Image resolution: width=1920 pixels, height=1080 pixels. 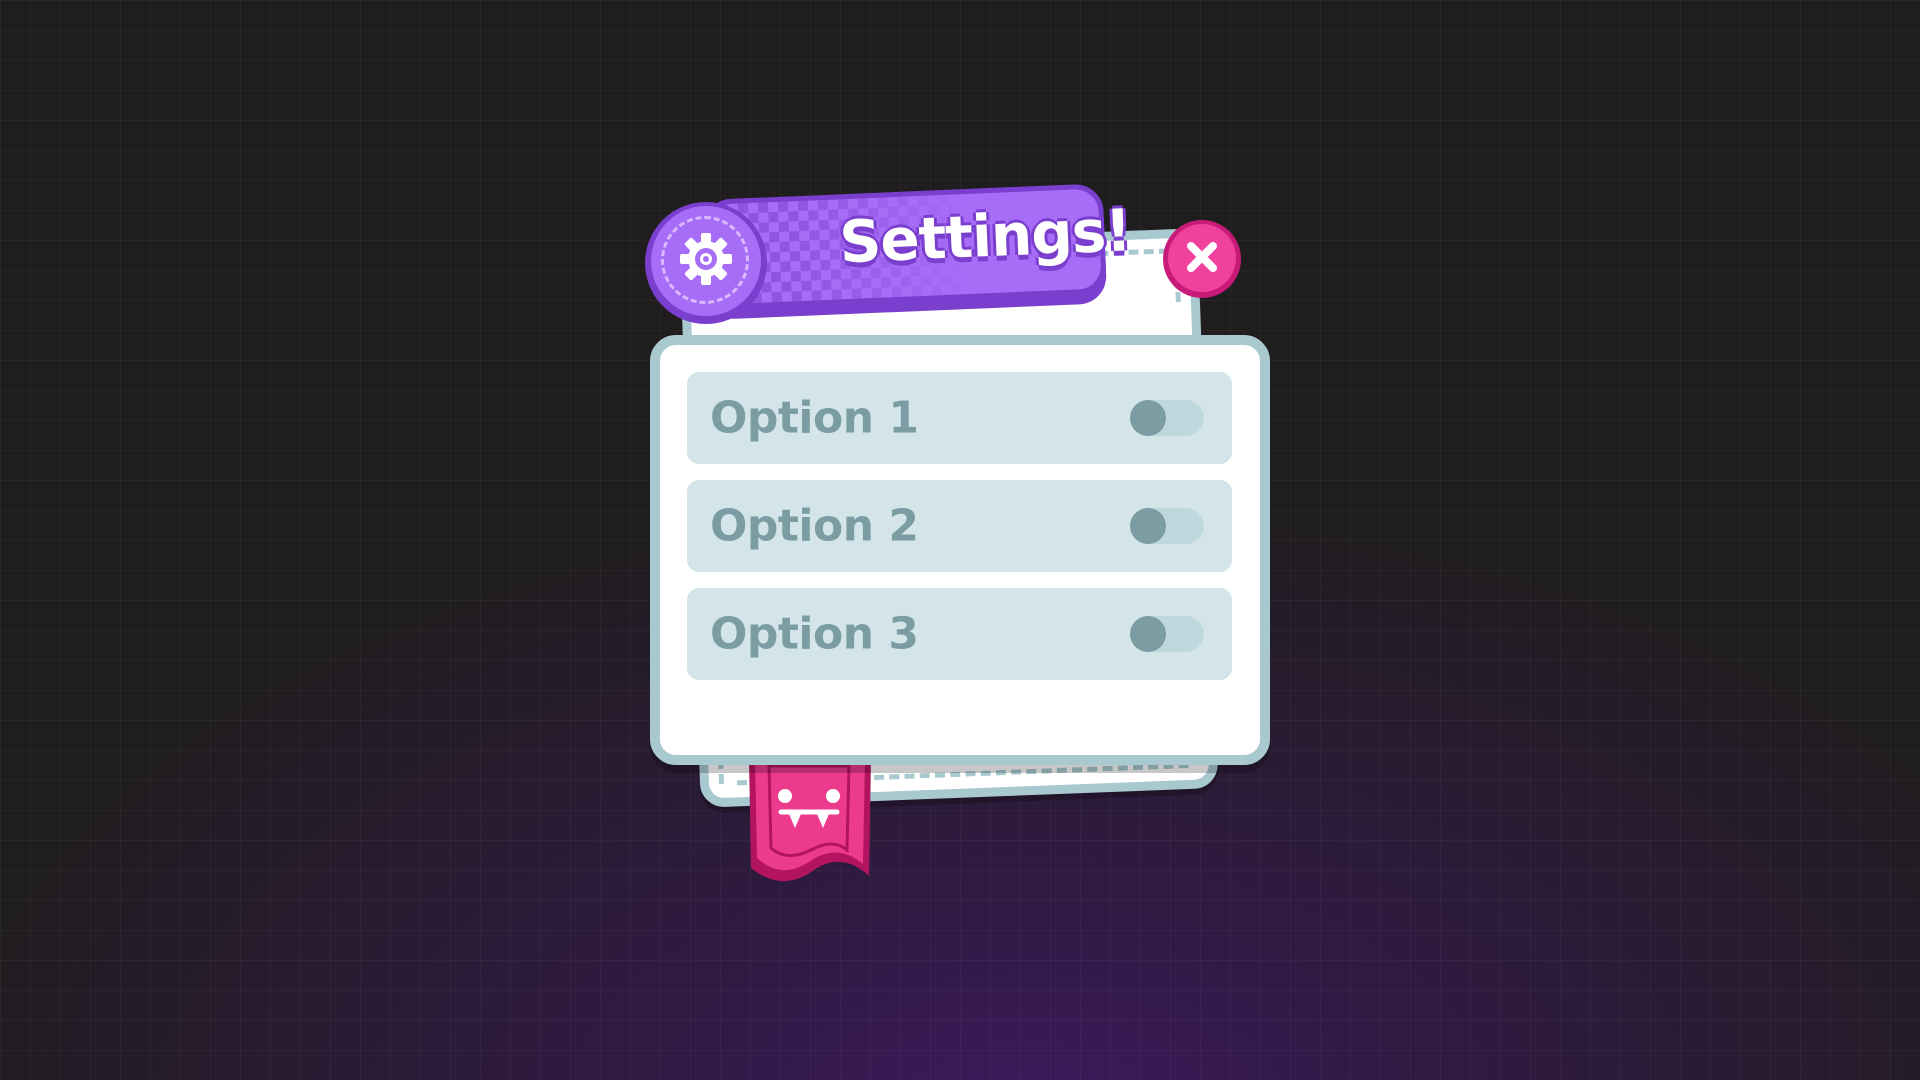 I want to click on settings-panel: Option 1 Option 2 Option 3, so click(x=960, y=550).